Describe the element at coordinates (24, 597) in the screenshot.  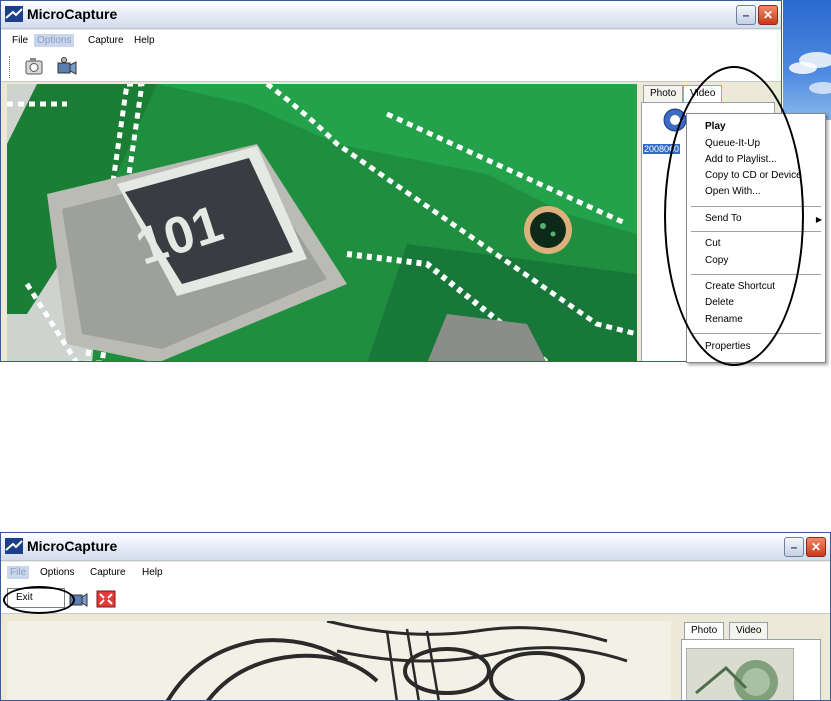
I see `menu-exit: Exit` at that location.